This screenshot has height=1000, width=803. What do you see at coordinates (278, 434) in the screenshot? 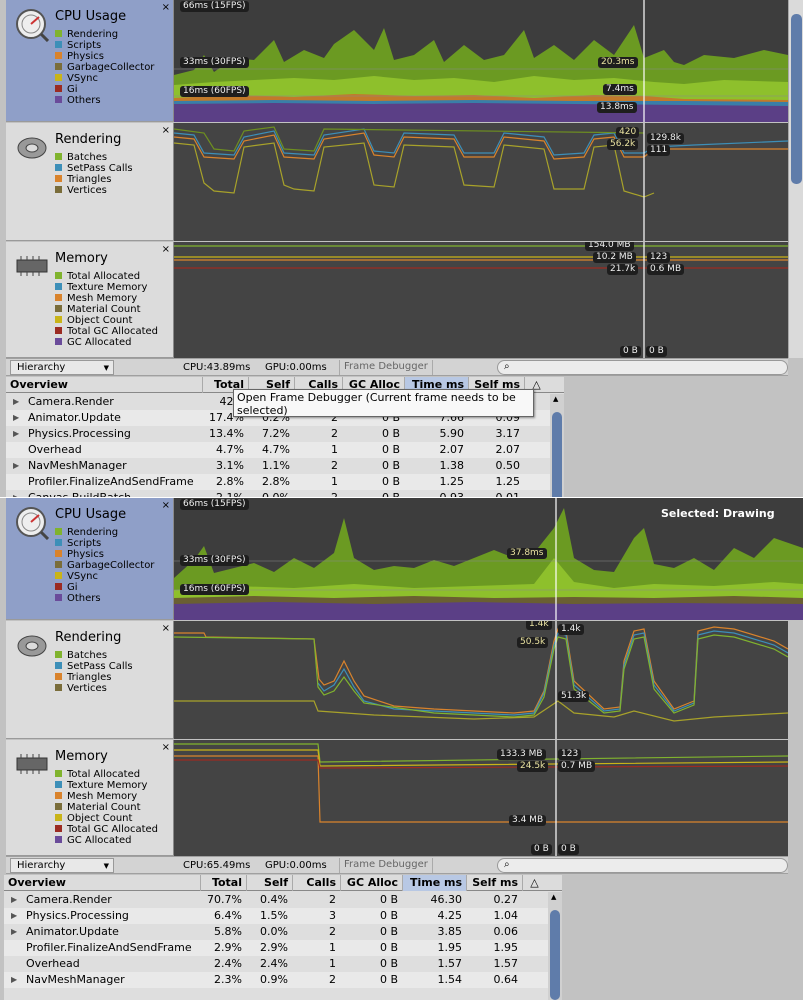
I see `table-row: ▶ Physics.Processing 13.4% 7.2% 2 0 B 5.90 3.17` at bounding box center [278, 434].